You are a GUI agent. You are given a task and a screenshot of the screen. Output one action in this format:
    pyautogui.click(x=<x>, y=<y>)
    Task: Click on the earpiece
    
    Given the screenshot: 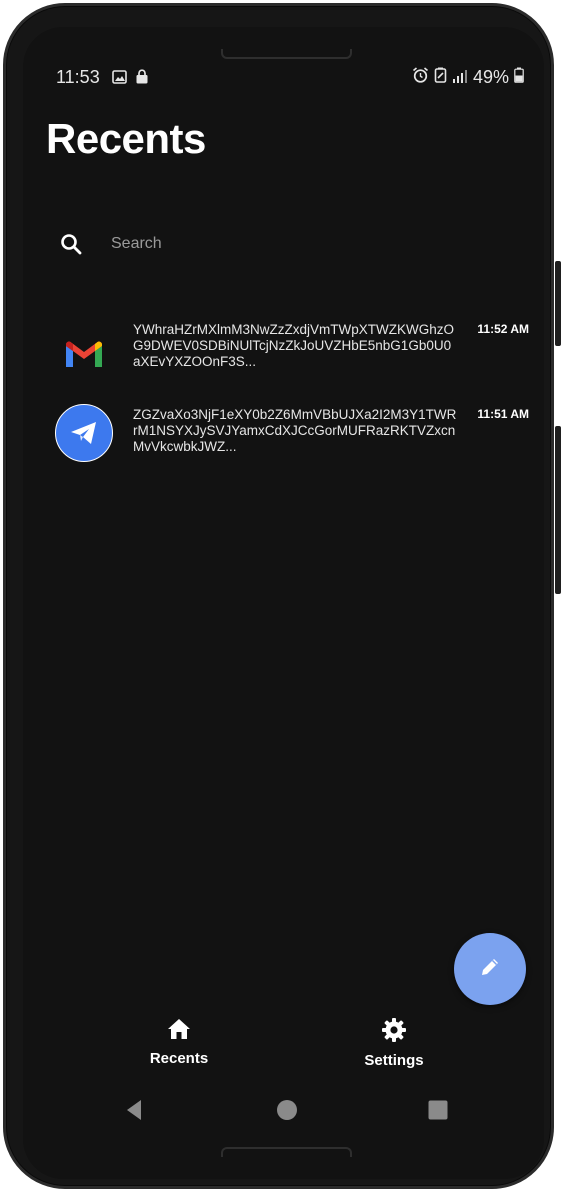 What is the action you would take?
    pyautogui.click(x=286, y=54)
    